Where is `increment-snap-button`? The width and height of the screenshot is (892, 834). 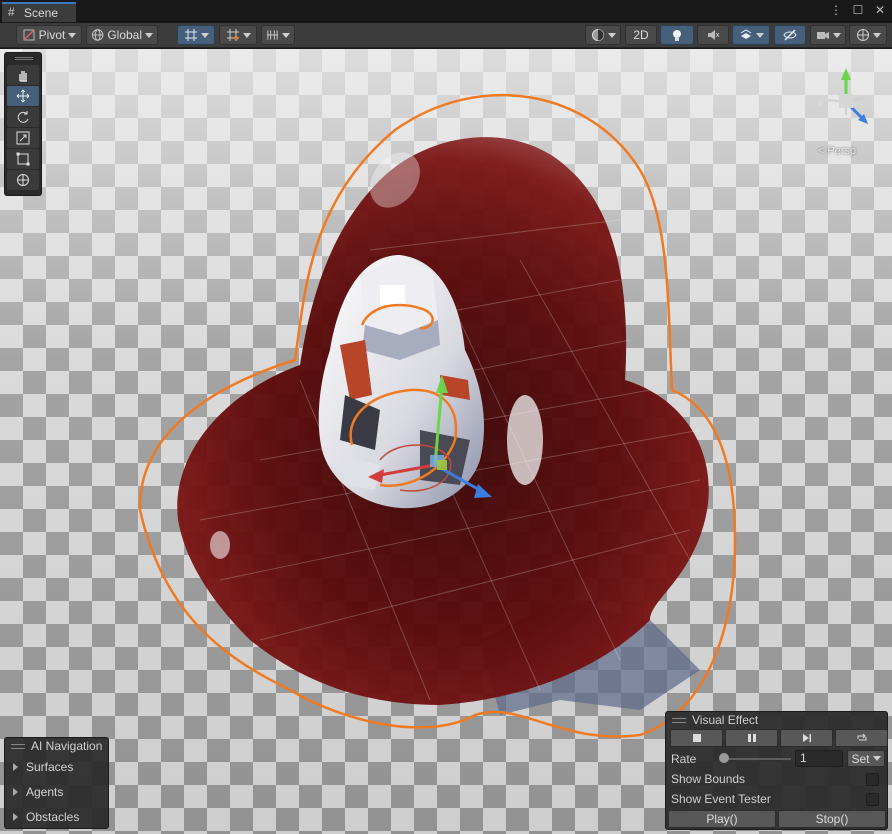 increment-snap-button is located at coordinates (238, 35).